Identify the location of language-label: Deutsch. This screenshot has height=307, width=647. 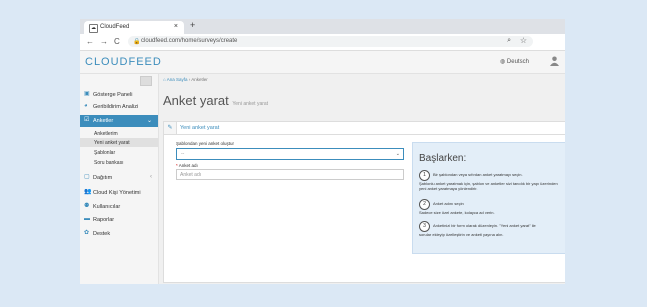
(517, 62).